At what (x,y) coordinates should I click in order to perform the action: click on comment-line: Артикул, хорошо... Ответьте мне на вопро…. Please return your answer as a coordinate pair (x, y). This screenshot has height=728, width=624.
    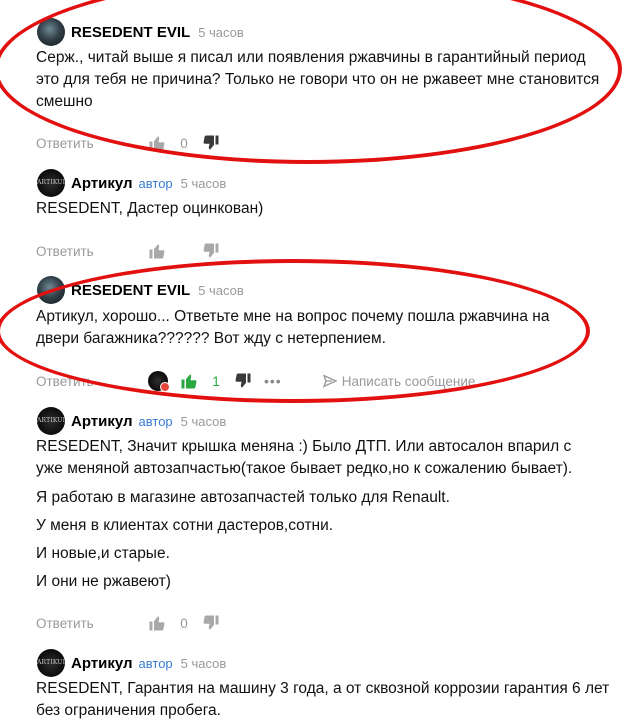
    Looking at the image, I should click on (293, 327).